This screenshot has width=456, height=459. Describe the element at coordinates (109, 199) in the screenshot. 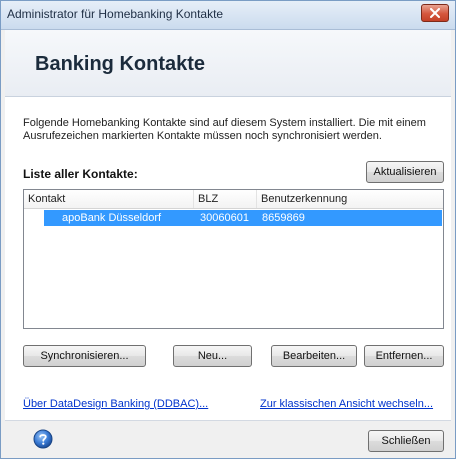

I see `column-header-kontakt: Kontakt` at that location.